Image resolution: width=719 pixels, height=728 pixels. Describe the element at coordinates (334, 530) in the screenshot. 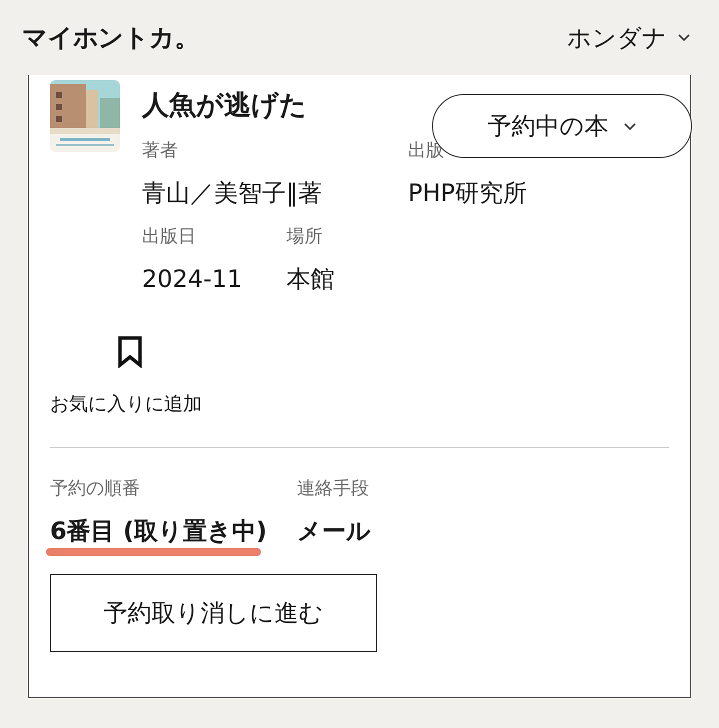

I see `field-value: メール` at that location.